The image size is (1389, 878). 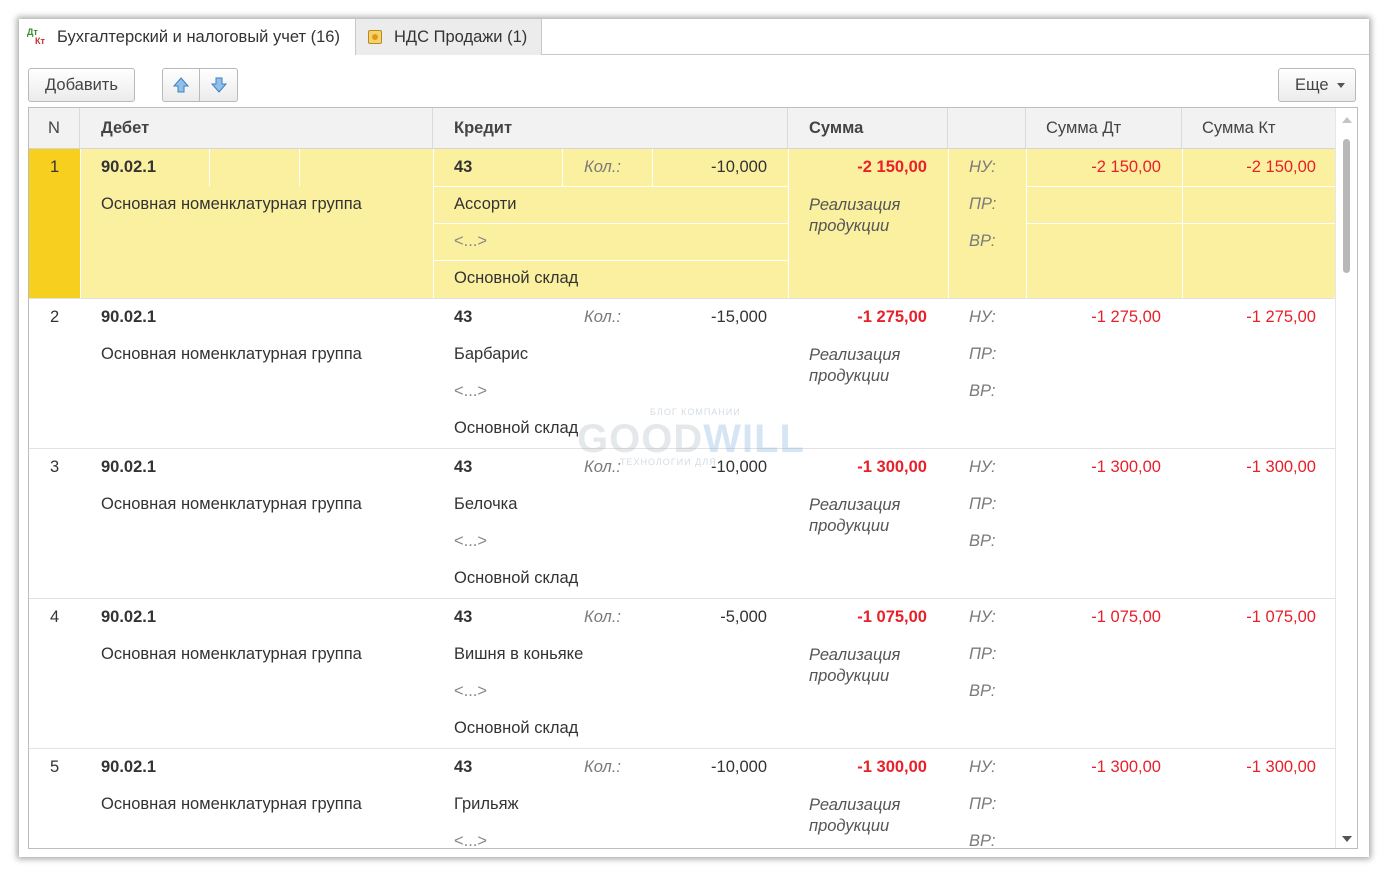 I want to click on col-header-n: N, so click(x=54, y=128).